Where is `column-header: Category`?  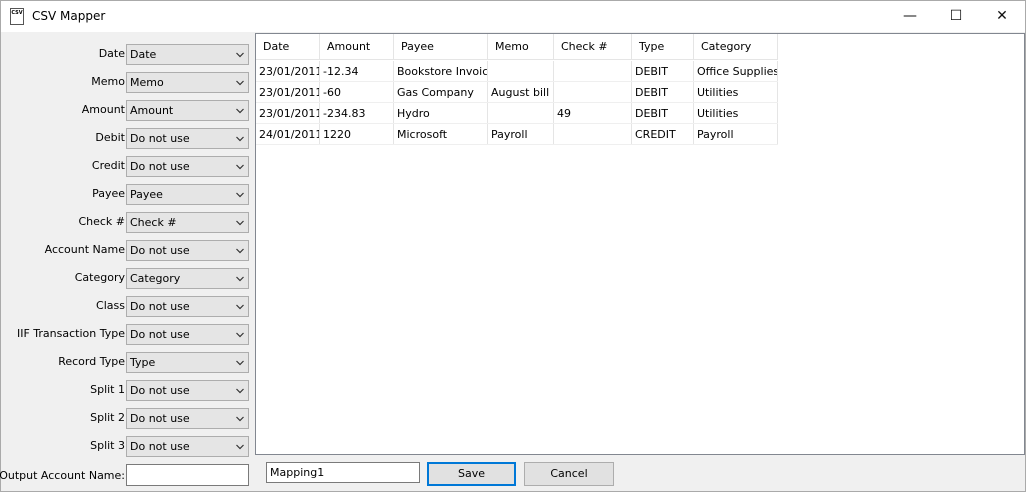
column-header: Category is located at coordinates (736, 46).